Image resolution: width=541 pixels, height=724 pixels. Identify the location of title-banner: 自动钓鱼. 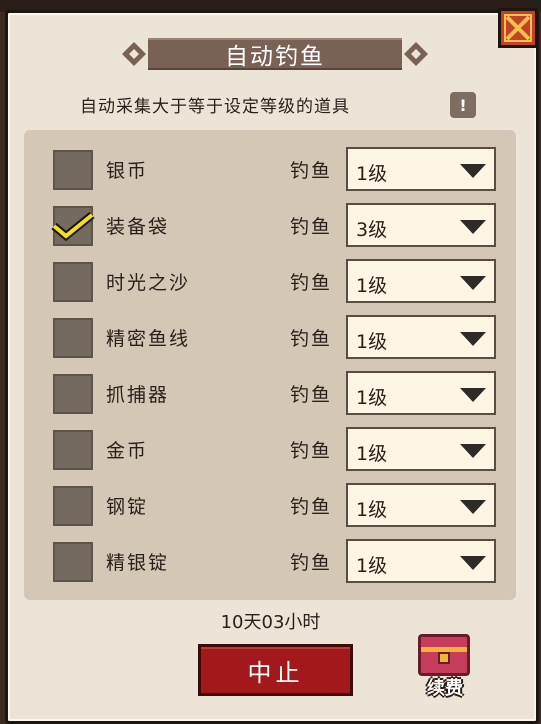
(275, 54).